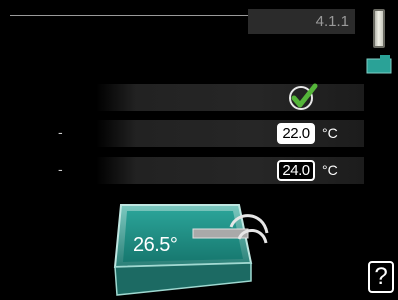 This screenshot has width=398, height=300. What do you see at coordinates (155, 245) in the screenshot?
I see `pool-temperature: 26.5°` at bounding box center [155, 245].